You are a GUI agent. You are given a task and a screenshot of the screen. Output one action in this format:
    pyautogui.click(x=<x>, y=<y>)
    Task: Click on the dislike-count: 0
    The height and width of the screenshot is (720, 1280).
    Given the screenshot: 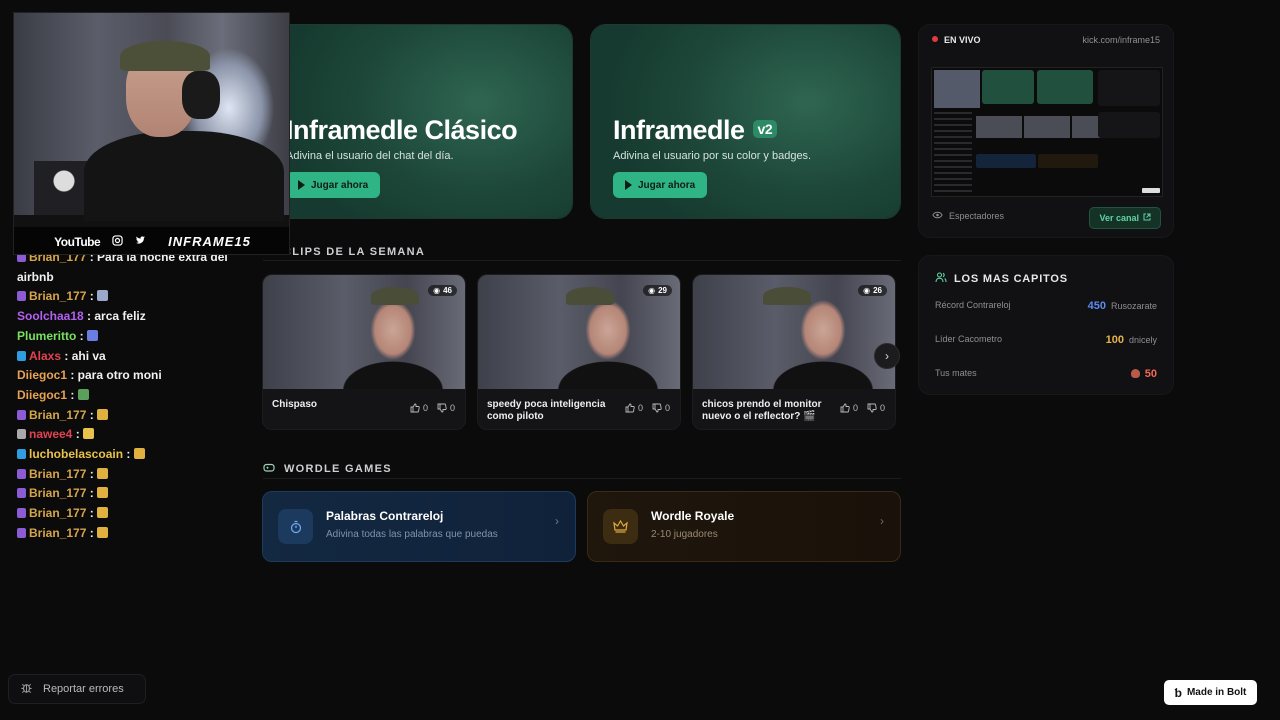 What is the action you would take?
    pyautogui.click(x=452, y=408)
    